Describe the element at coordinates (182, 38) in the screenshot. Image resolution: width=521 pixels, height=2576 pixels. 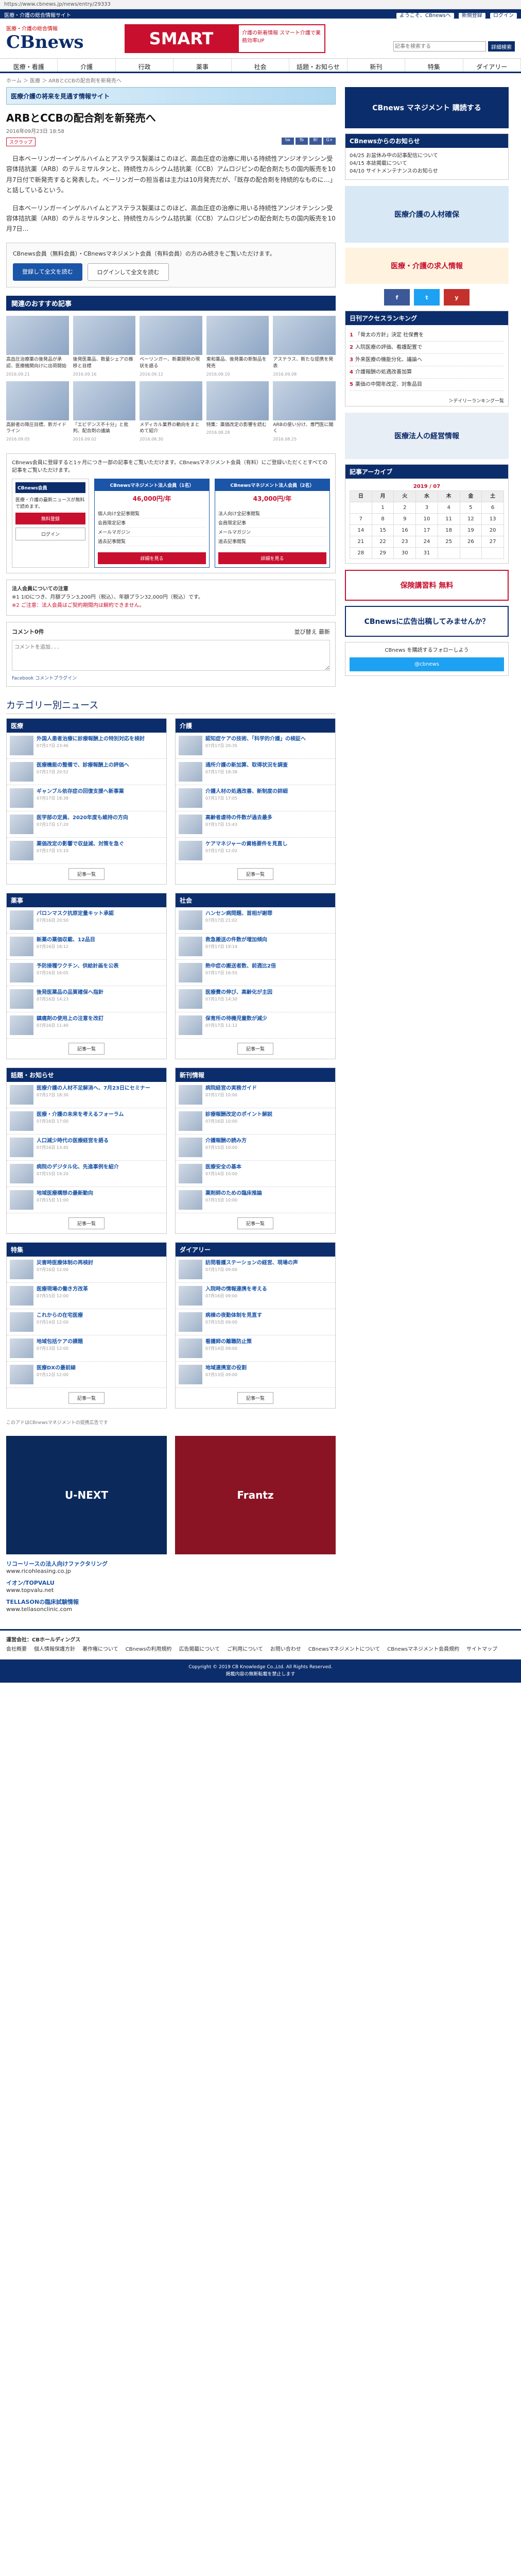
I see `smart-banner: SMART` at that location.